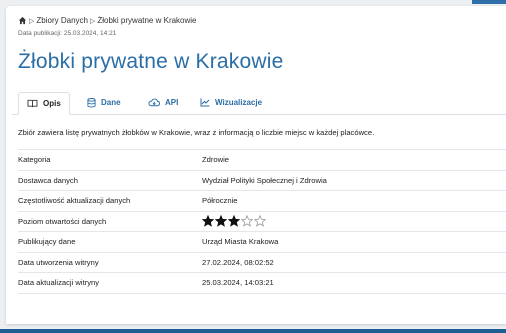 This screenshot has height=333, width=506. Describe the element at coordinates (240, 242) in the screenshot. I see `row-value: Urząd Miasta Krakowa` at that location.